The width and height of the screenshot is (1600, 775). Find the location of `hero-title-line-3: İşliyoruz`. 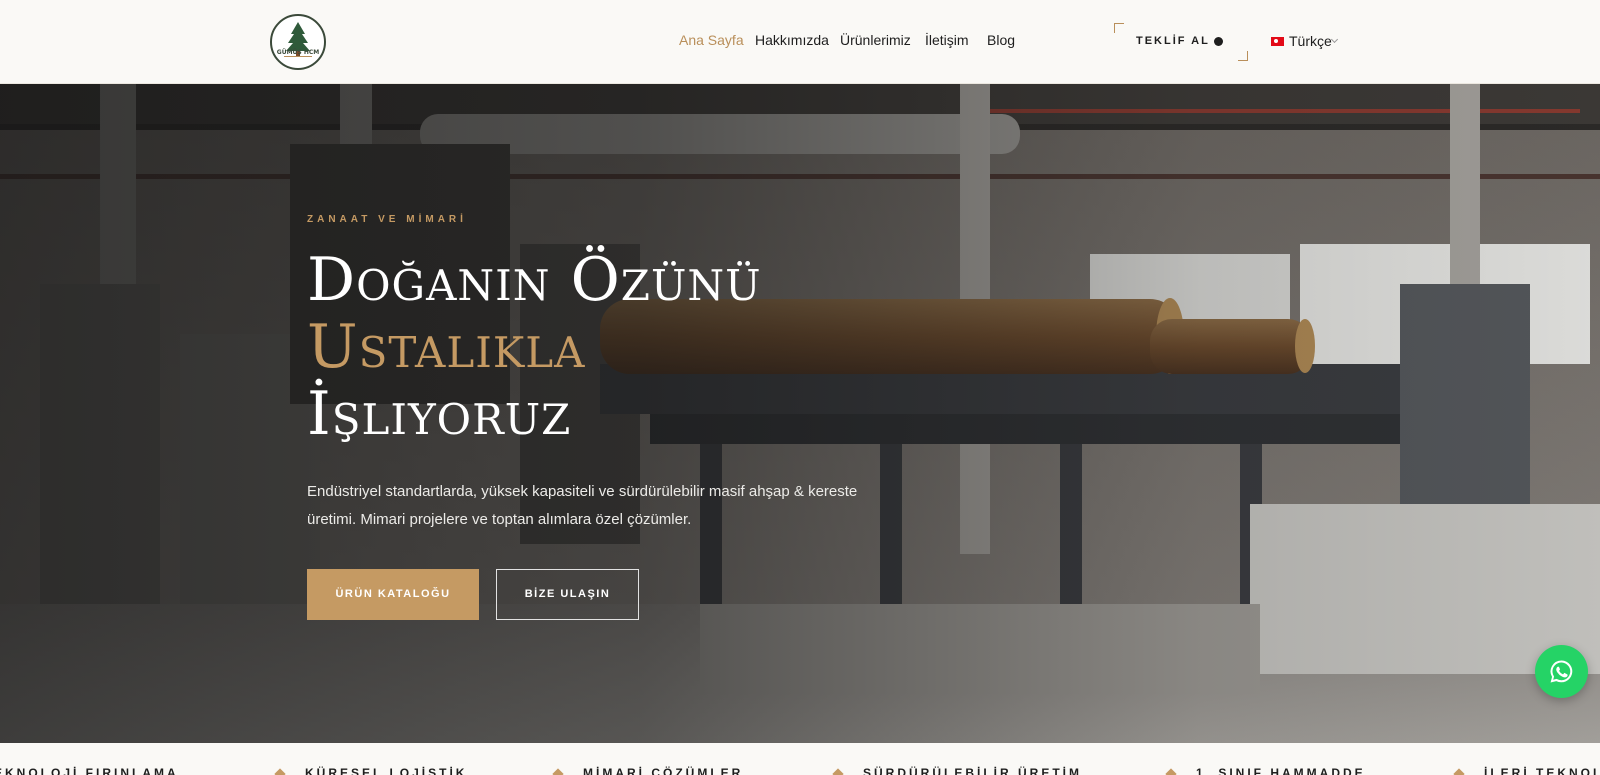

hero-title-line-3: İşliyoruz is located at coordinates (439, 414).